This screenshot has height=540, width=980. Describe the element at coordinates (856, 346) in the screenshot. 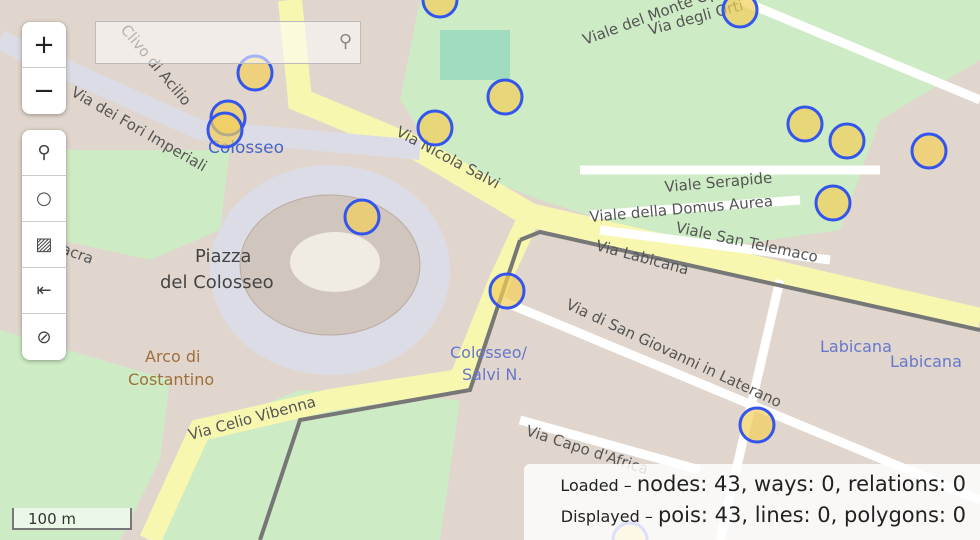

I see `label-lab1: Labicana` at that location.